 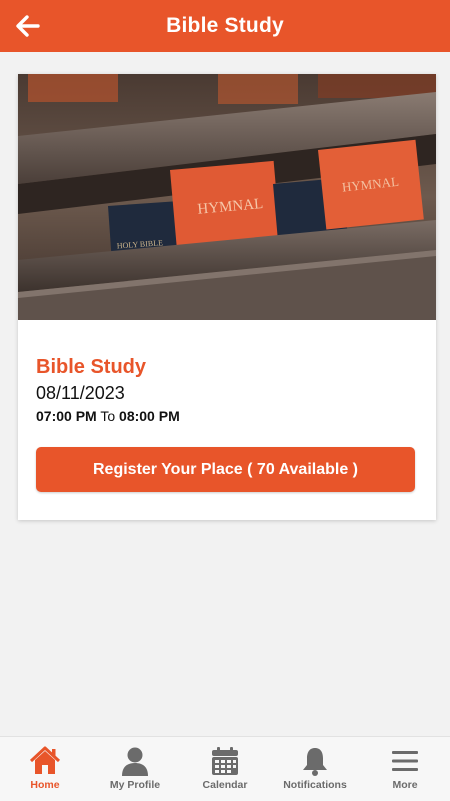 I want to click on register-button: Register Your Place ( 70 Available ), so click(x=225, y=469).